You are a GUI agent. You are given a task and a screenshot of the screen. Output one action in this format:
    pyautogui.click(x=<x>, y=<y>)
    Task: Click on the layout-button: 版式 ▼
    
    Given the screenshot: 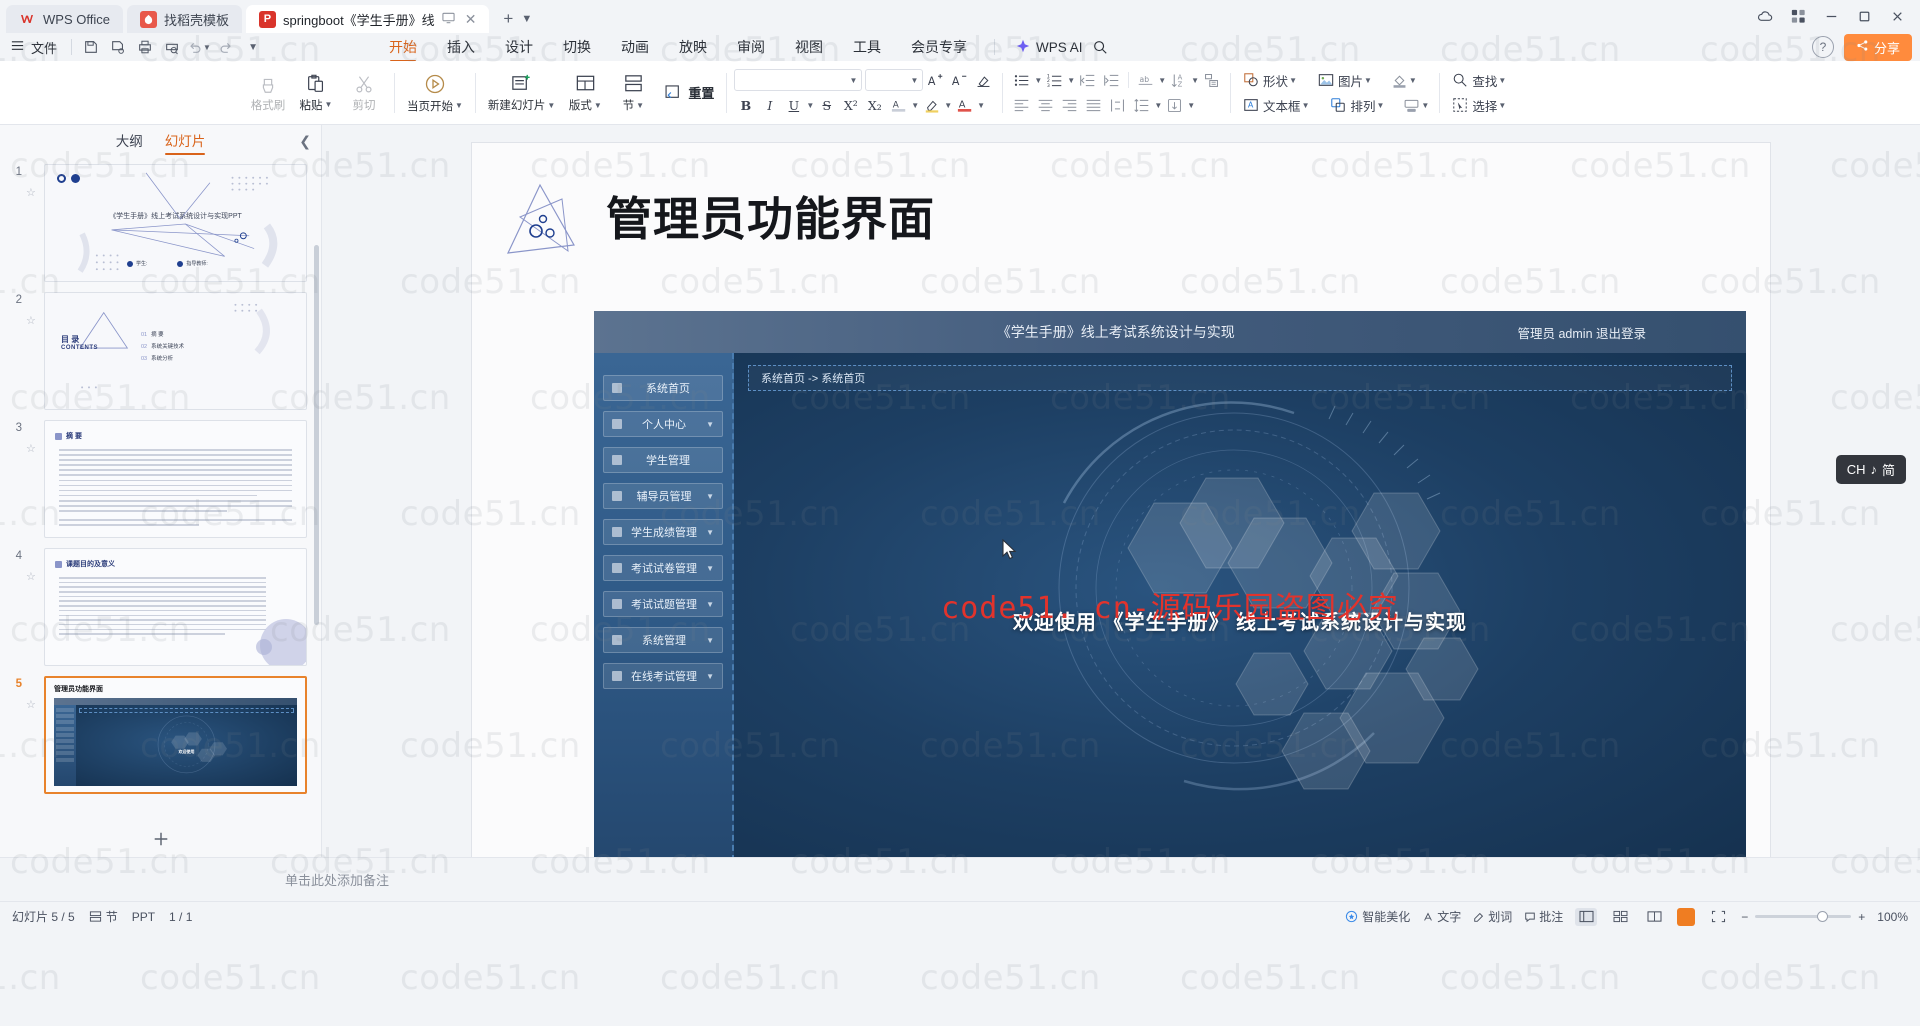 What is the action you would take?
    pyautogui.click(x=585, y=92)
    